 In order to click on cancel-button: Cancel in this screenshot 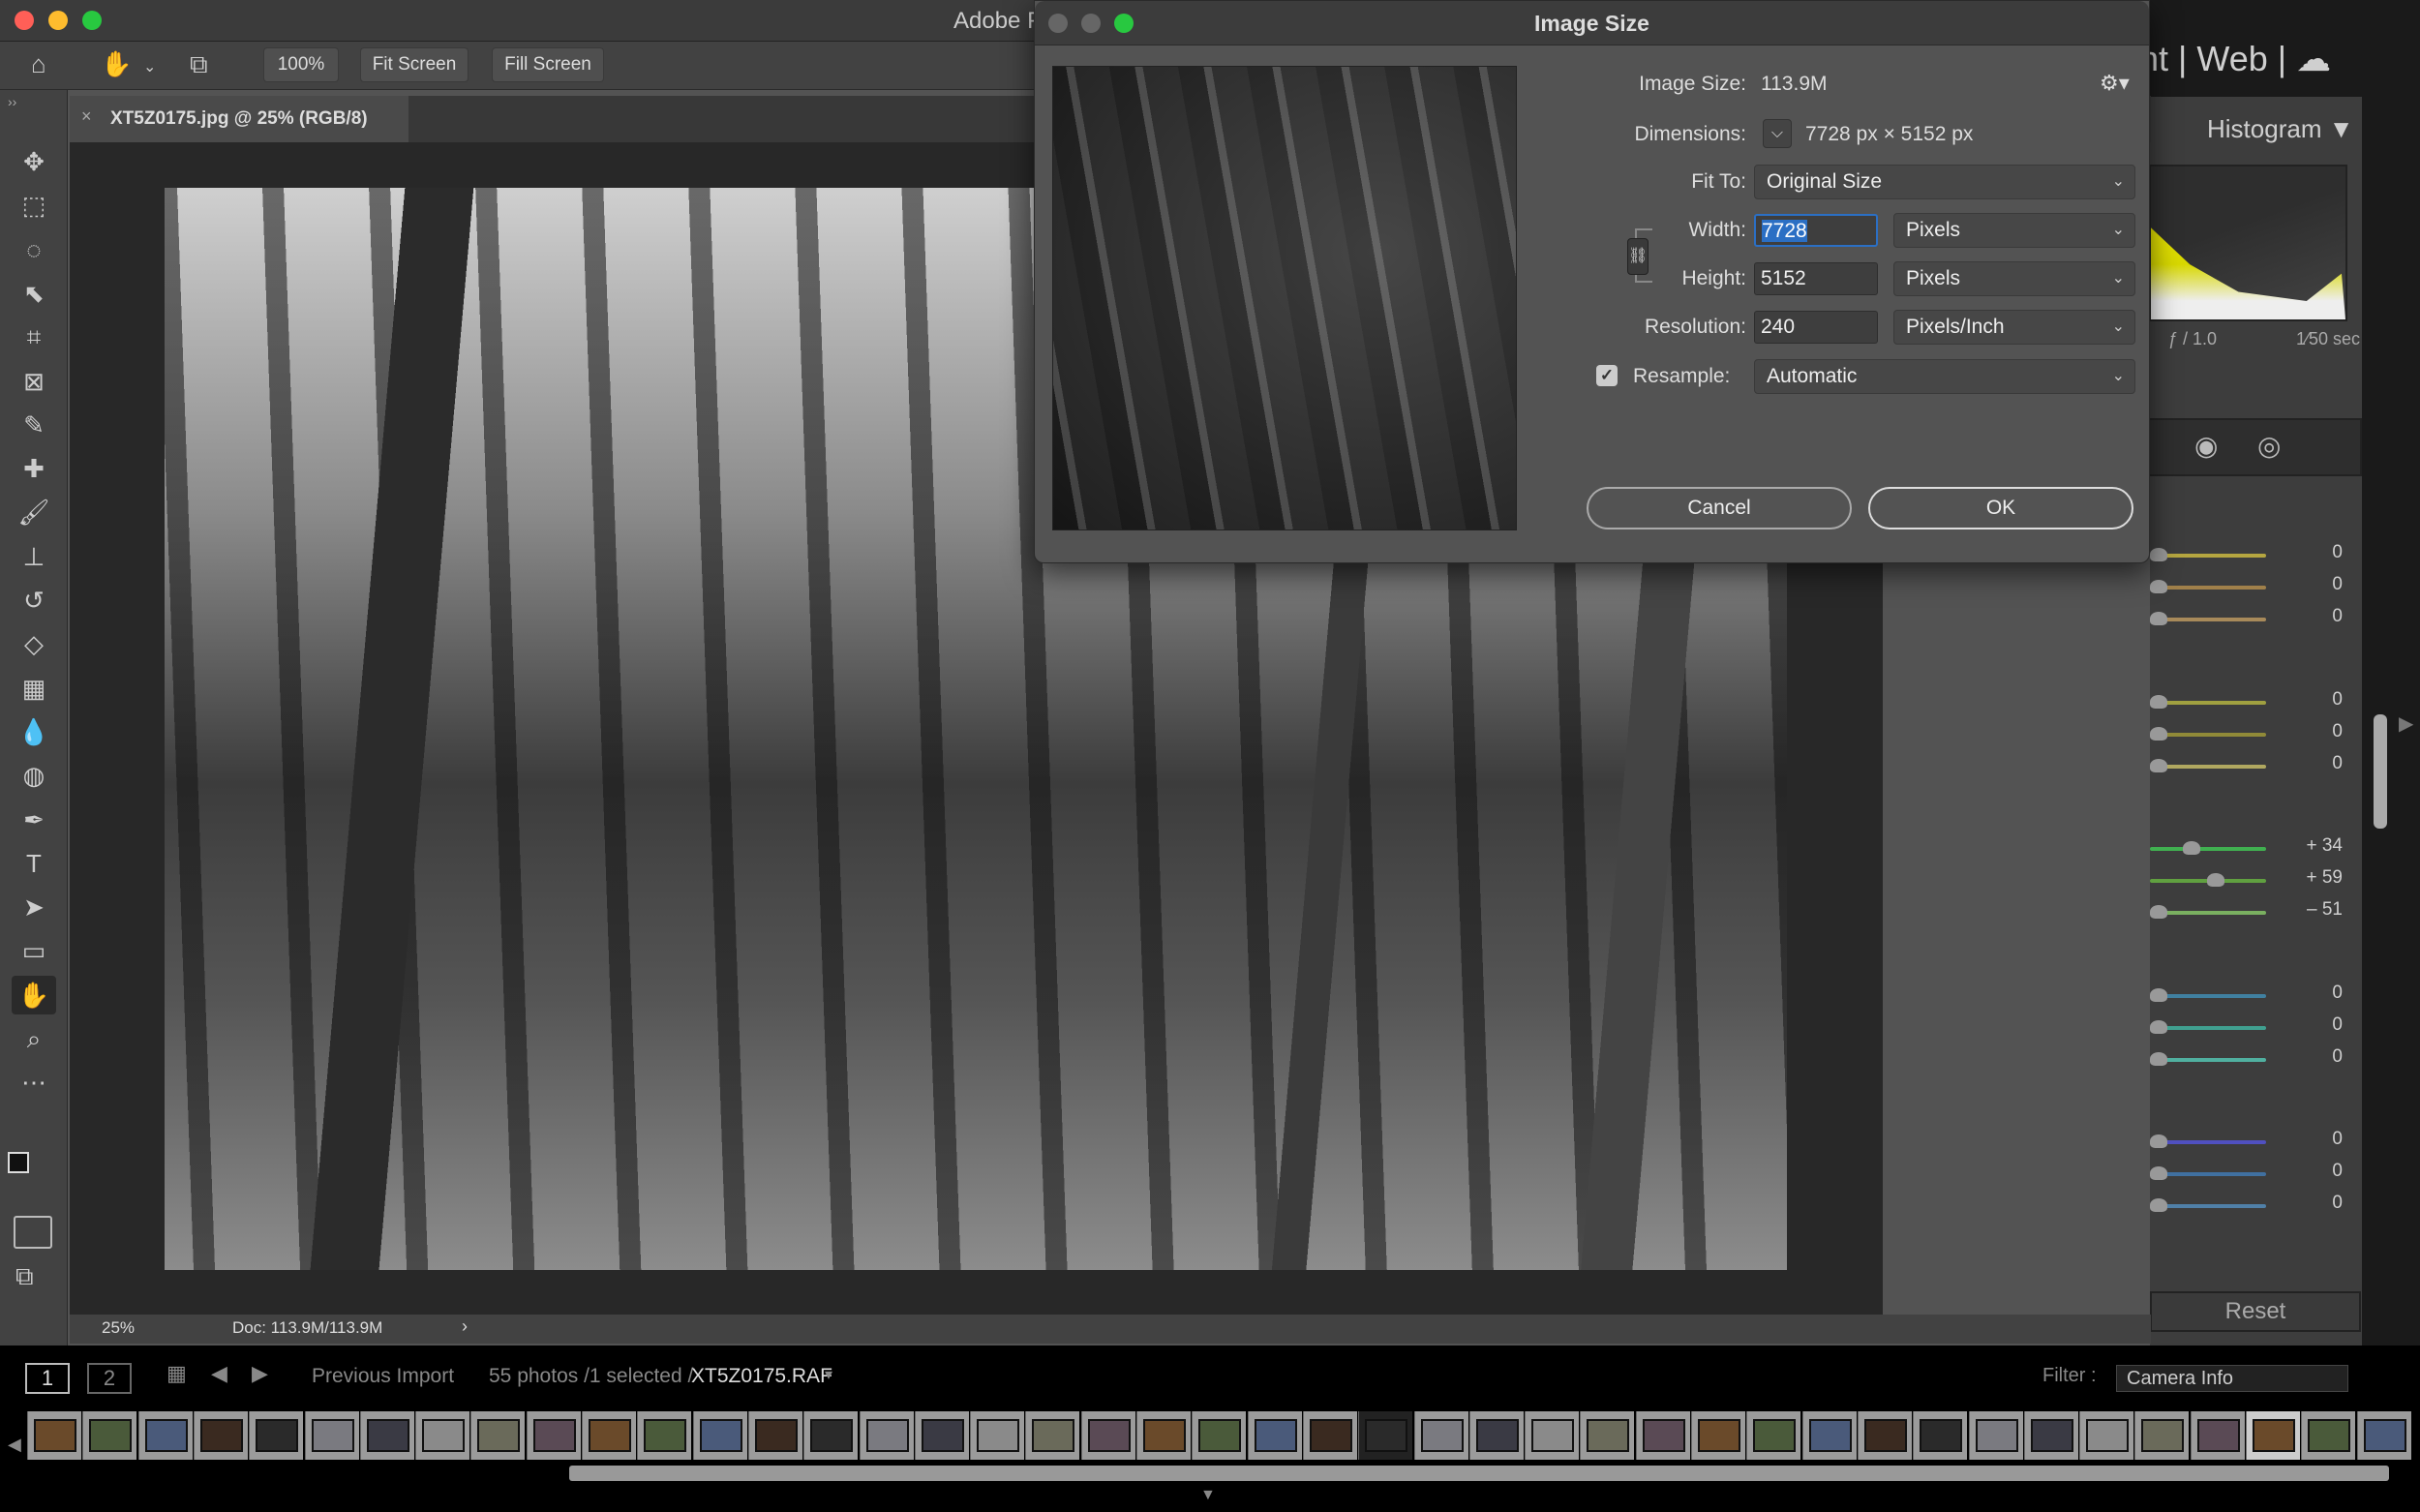, I will do `click(1719, 508)`.